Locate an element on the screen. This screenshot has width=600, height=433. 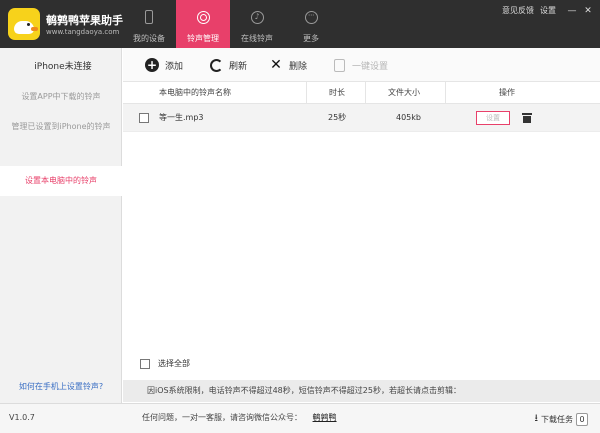
trash-icon is located at coordinates (527, 118).